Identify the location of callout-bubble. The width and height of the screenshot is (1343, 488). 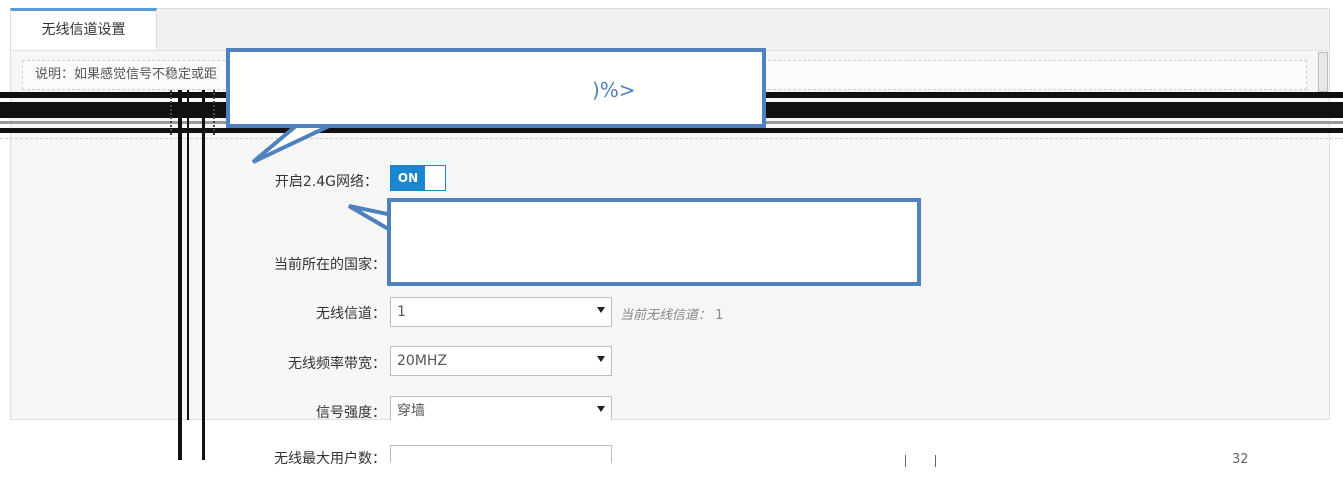
(654, 242).